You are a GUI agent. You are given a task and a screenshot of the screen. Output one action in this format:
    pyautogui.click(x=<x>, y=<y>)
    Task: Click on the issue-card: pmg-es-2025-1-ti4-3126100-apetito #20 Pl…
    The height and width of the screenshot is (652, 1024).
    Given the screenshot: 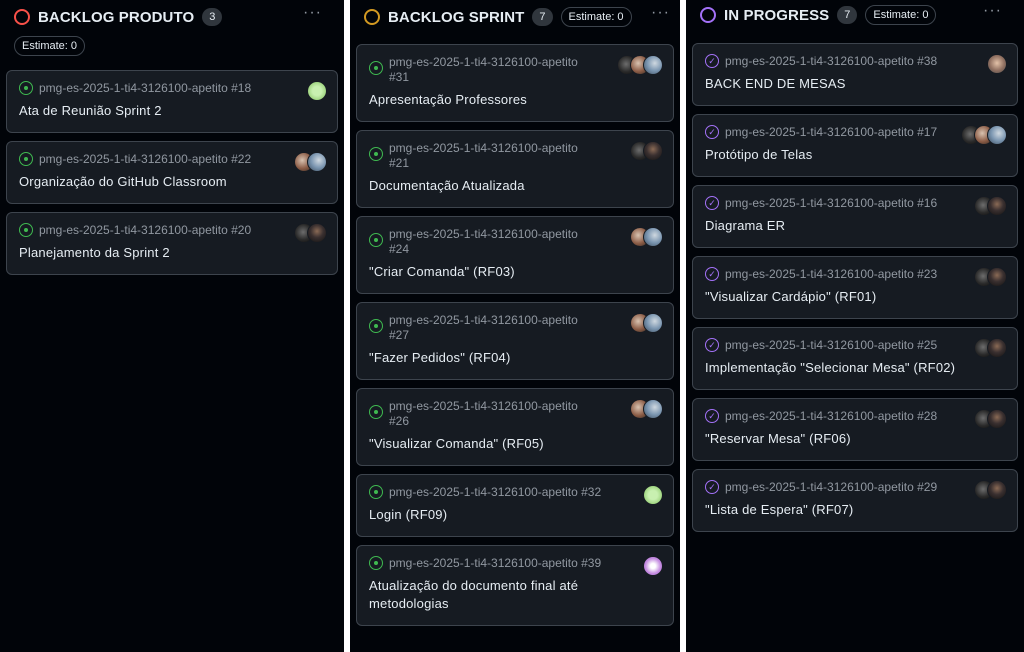 What is the action you would take?
    pyautogui.click(x=172, y=243)
    